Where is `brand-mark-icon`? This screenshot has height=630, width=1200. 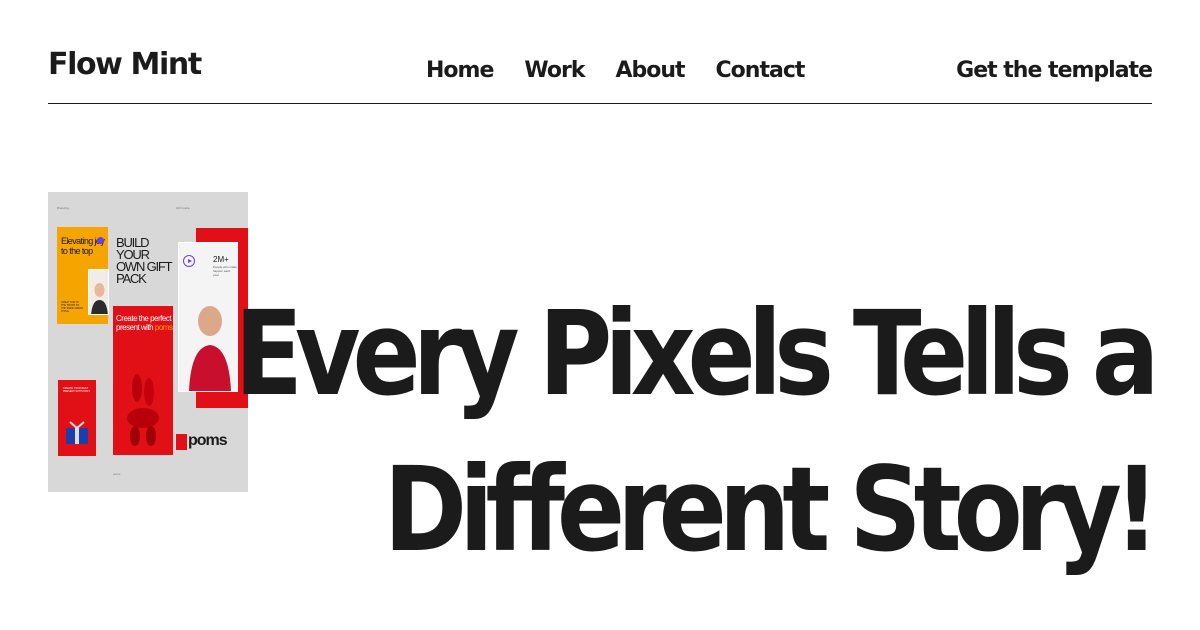
brand-mark-icon is located at coordinates (181, 442).